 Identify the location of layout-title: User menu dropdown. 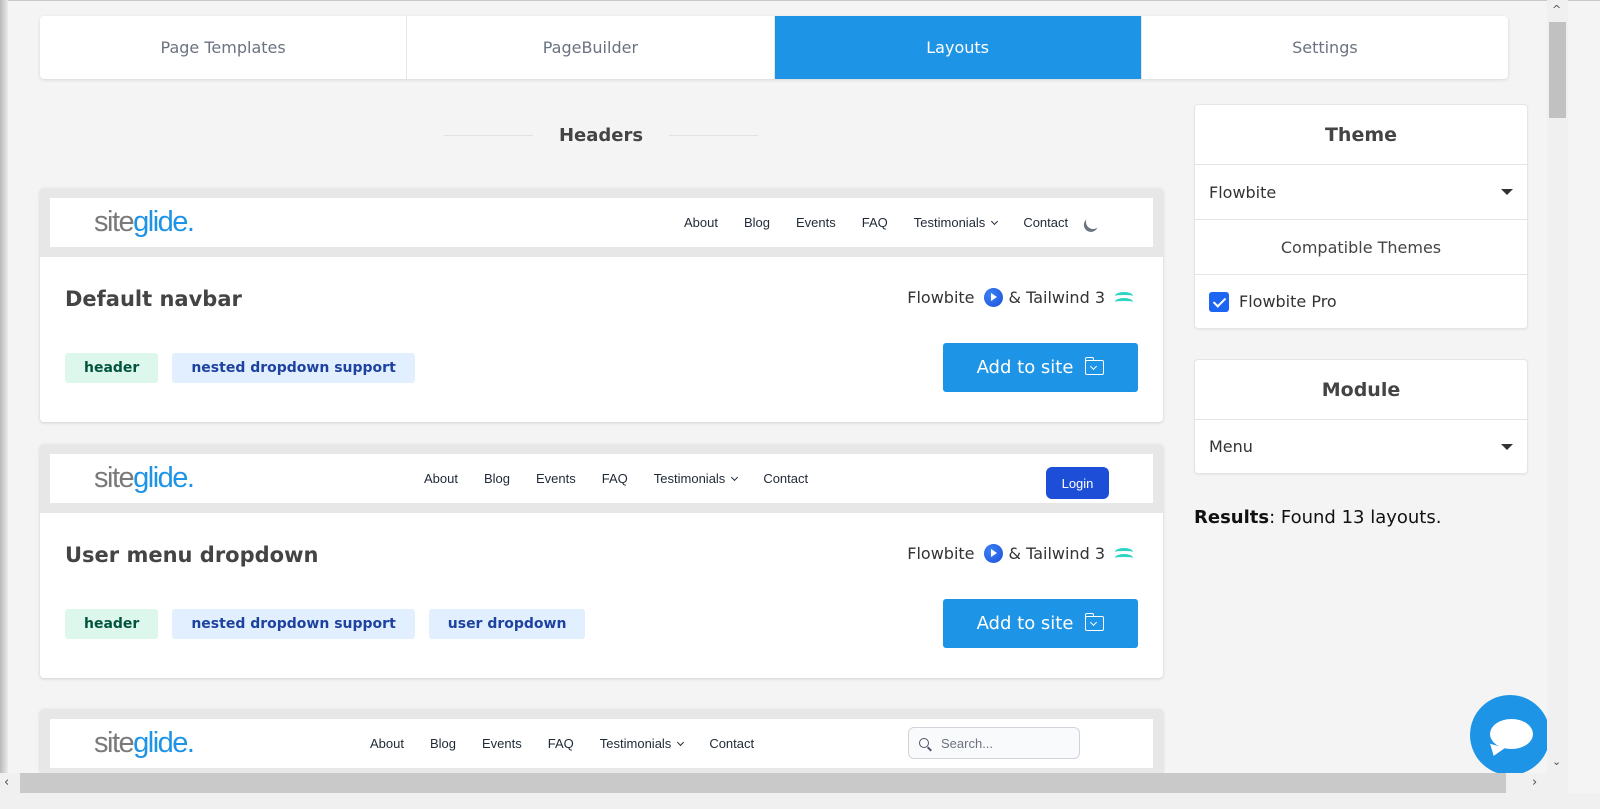
(192, 555).